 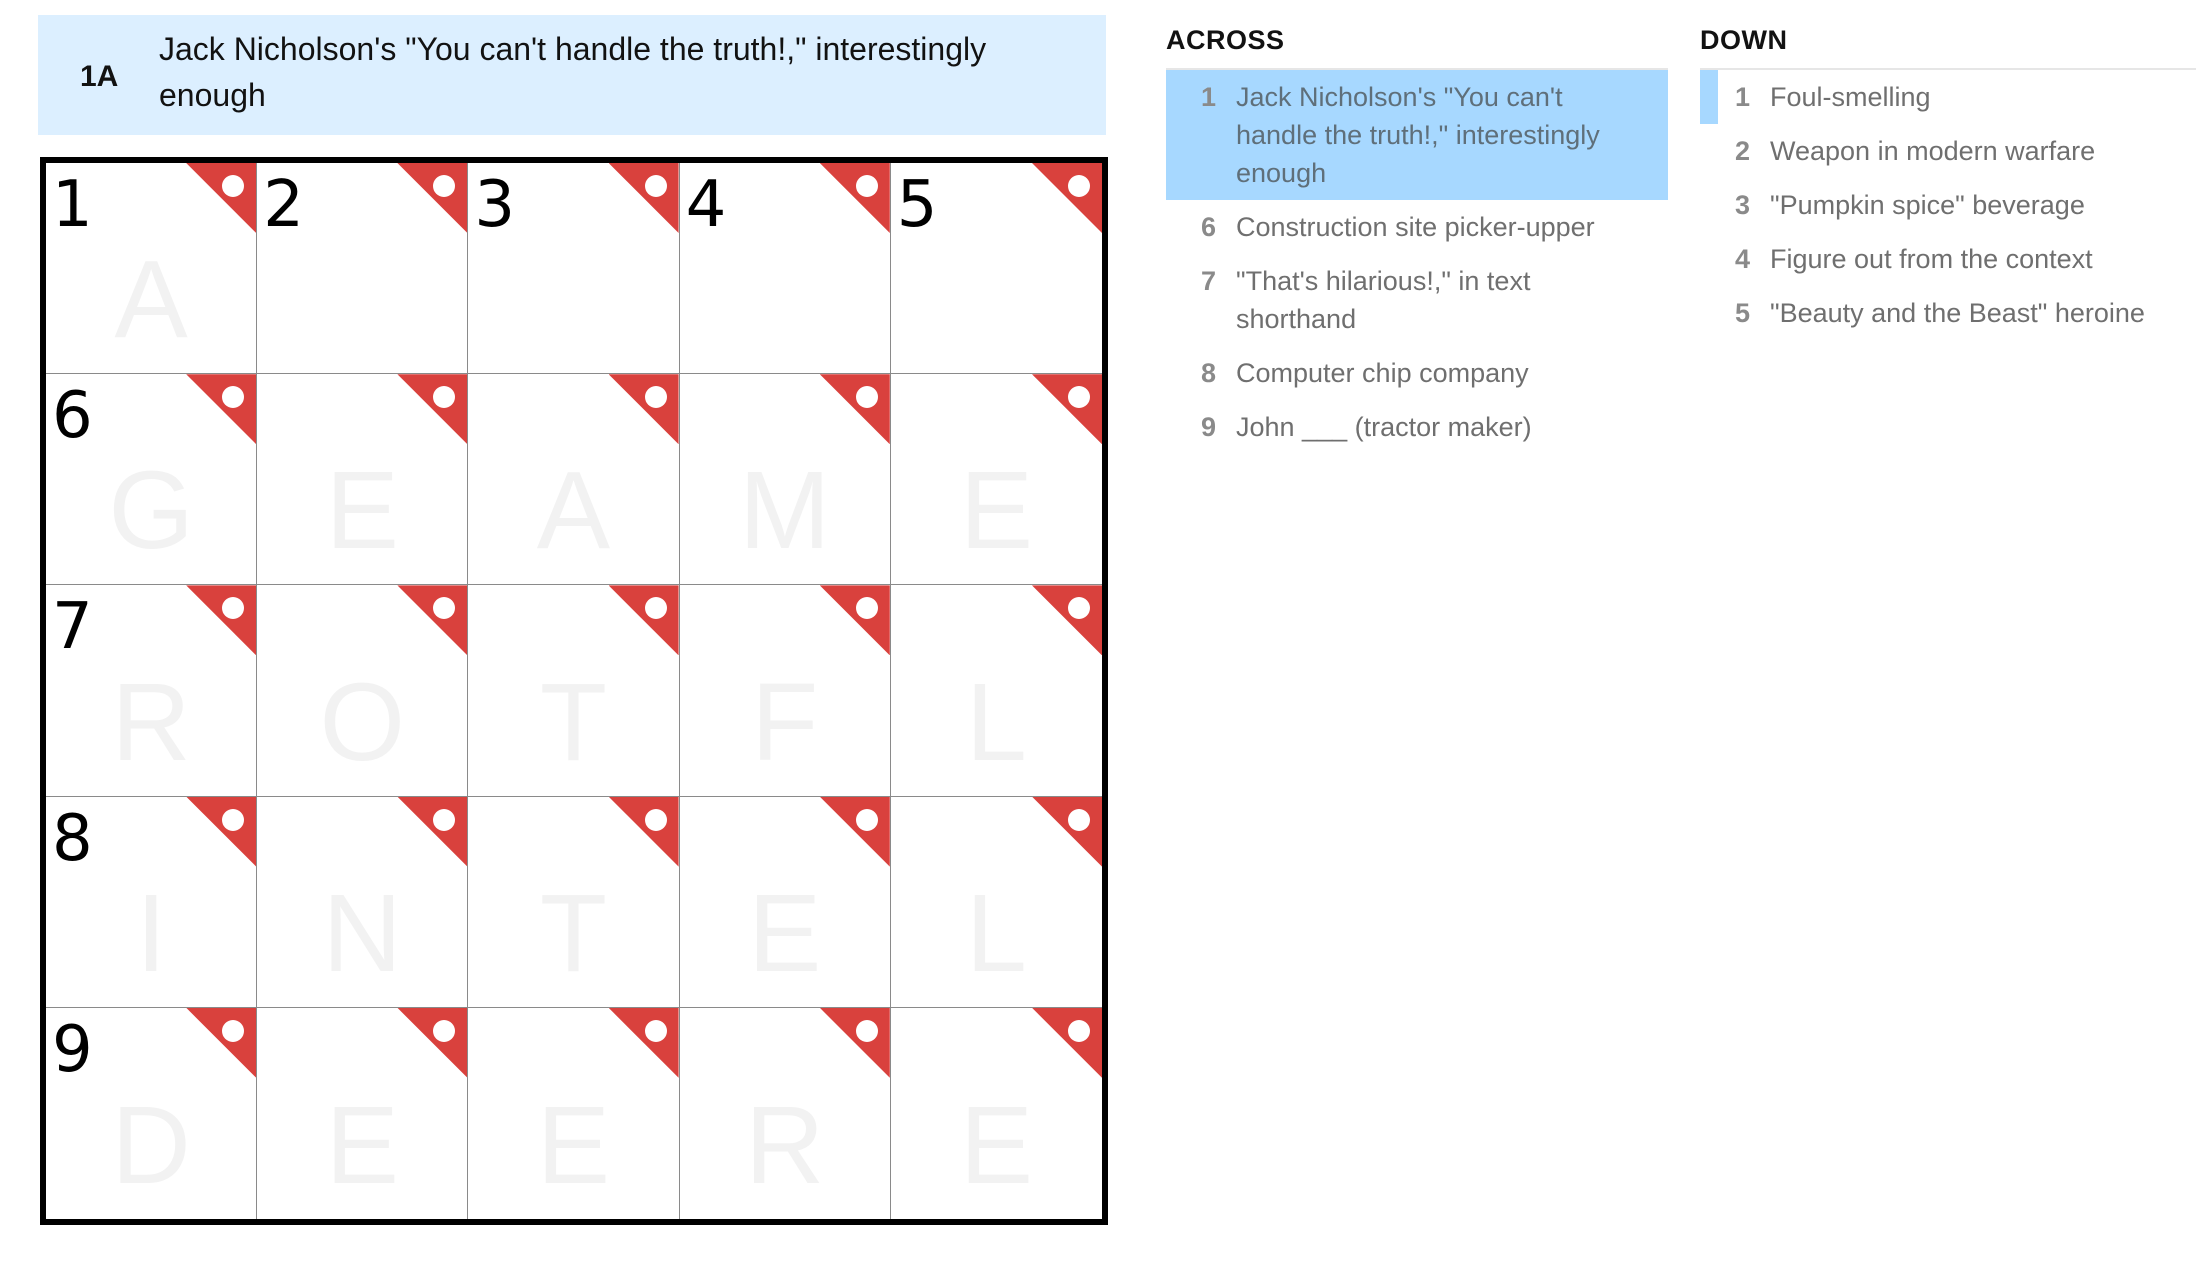 I want to click on clue-text: "Pumpkin spice" beverage, so click(x=1927, y=205).